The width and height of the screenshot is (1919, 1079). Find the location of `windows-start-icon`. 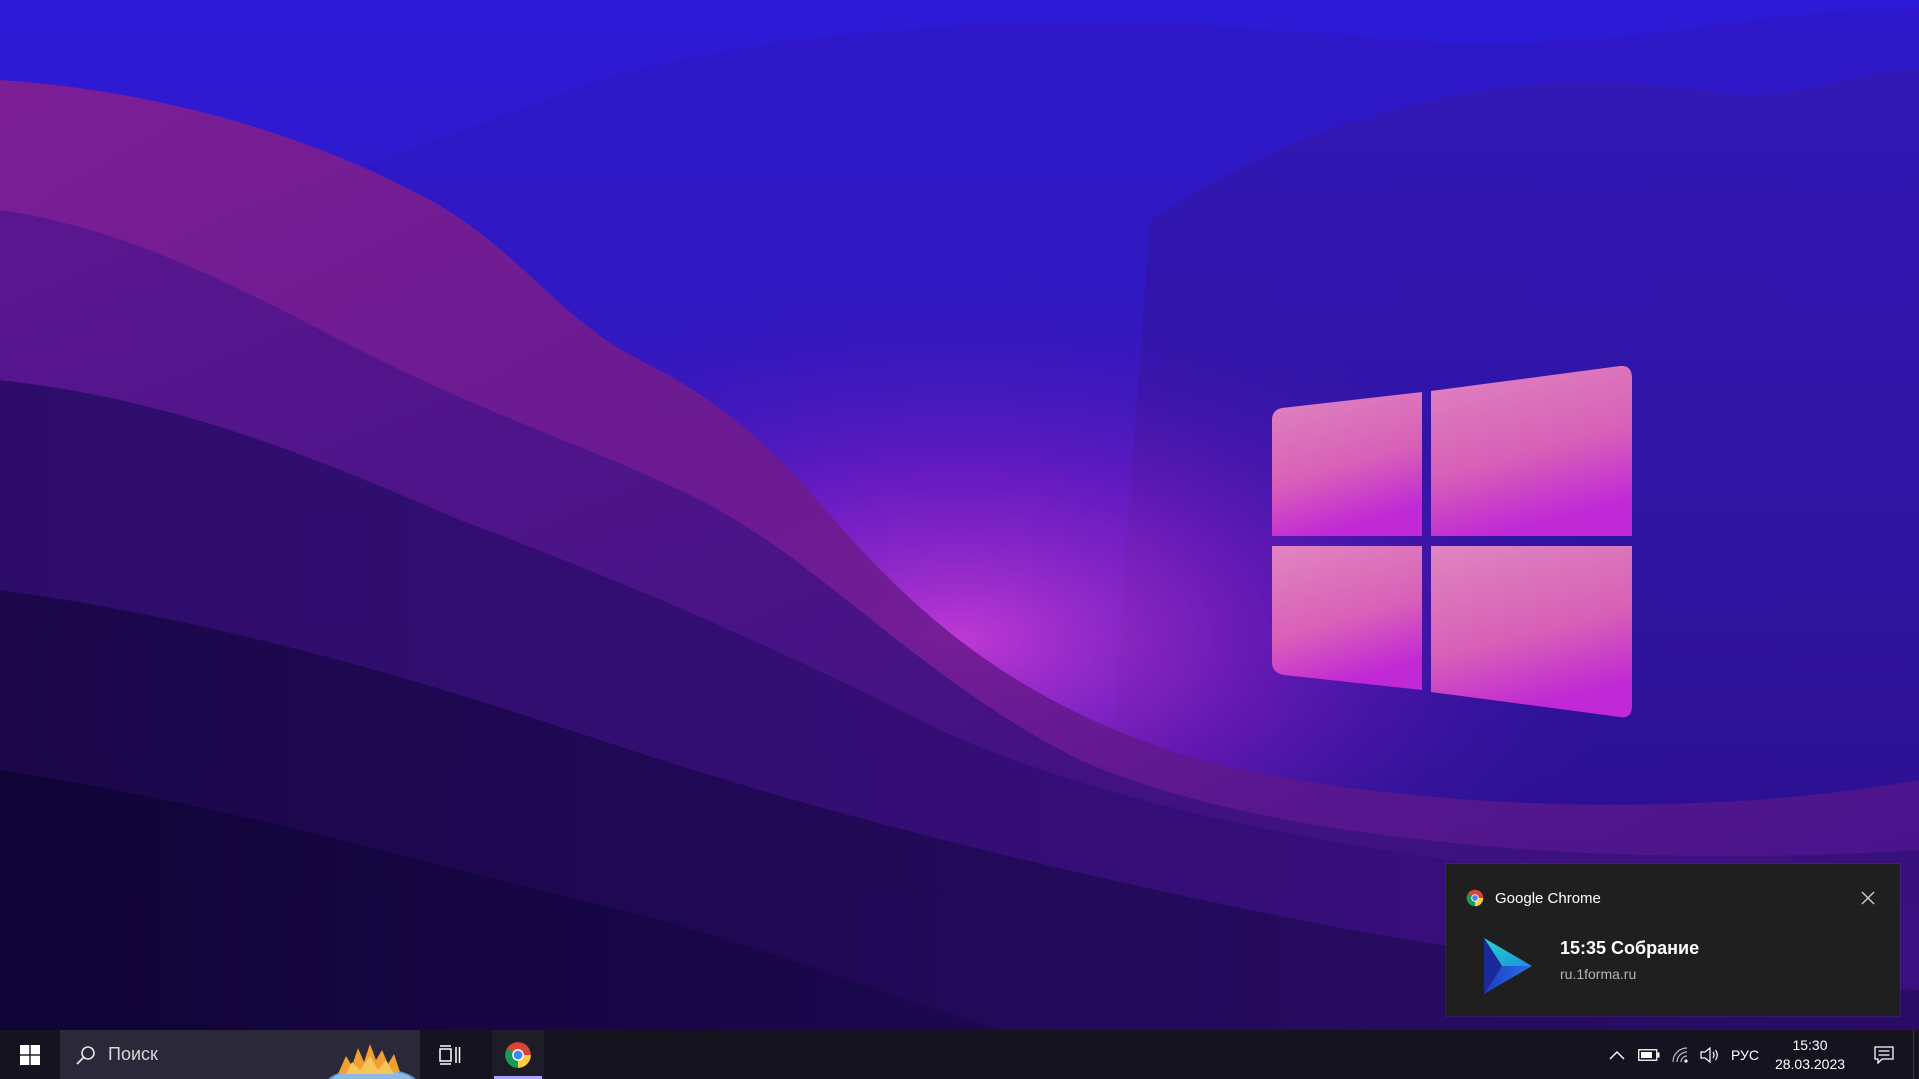

windows-start-icon is located at coordinates (30, 1054).